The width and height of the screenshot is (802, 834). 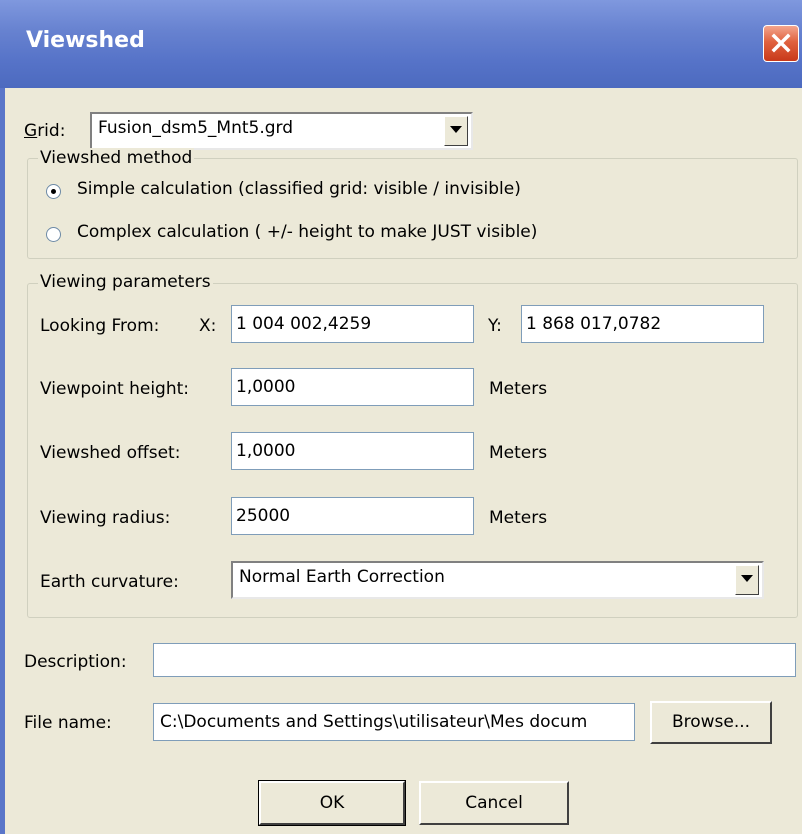 I want to click on viewing-radius-label: Viewing radius:, so click(x=105, y=518).